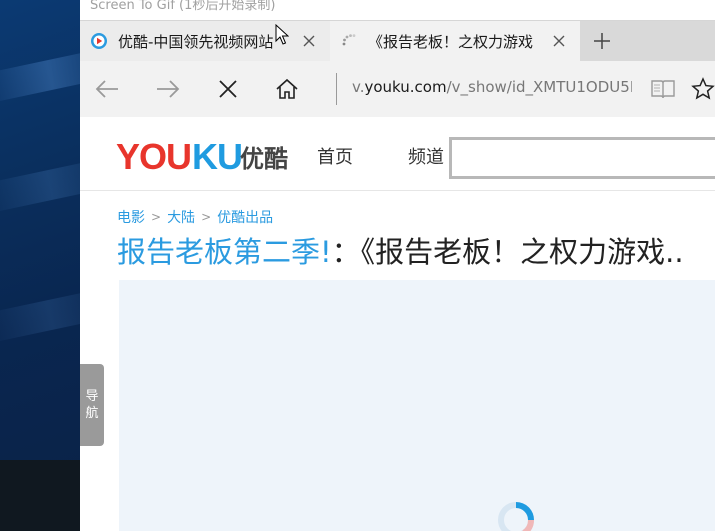 The height and width of the screenshot is (531, 715). Describe the element at coordinates (282, 34) in the screenshot. I see `mouse-cursor-icon` at that location.